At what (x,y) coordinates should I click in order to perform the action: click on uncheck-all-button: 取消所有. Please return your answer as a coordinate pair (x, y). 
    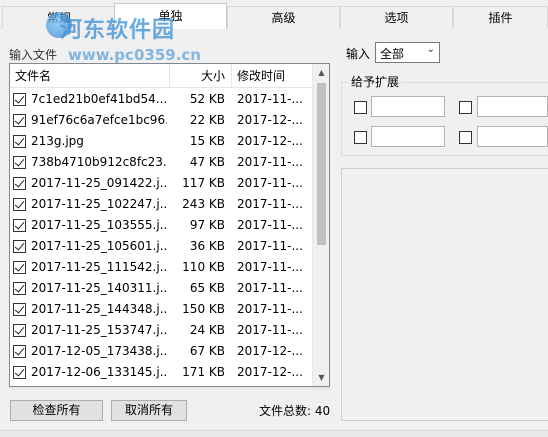
    Looking at the image, I should click on (149, 410).